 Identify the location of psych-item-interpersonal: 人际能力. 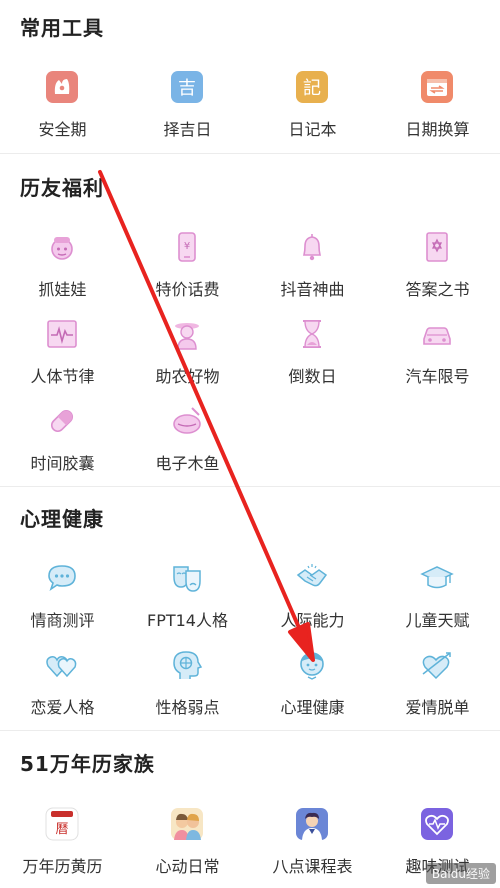
(312, 601).